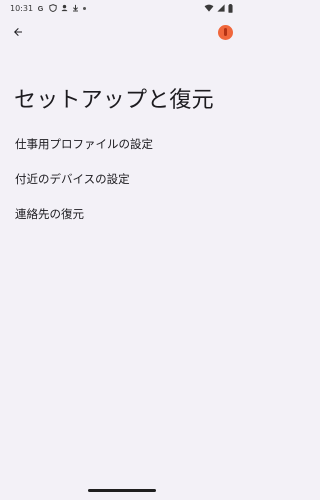  What do you see at coordinates (22, 8) in the screenshot?
I see `status-time: 10:31` at bounding box center [22, 8].